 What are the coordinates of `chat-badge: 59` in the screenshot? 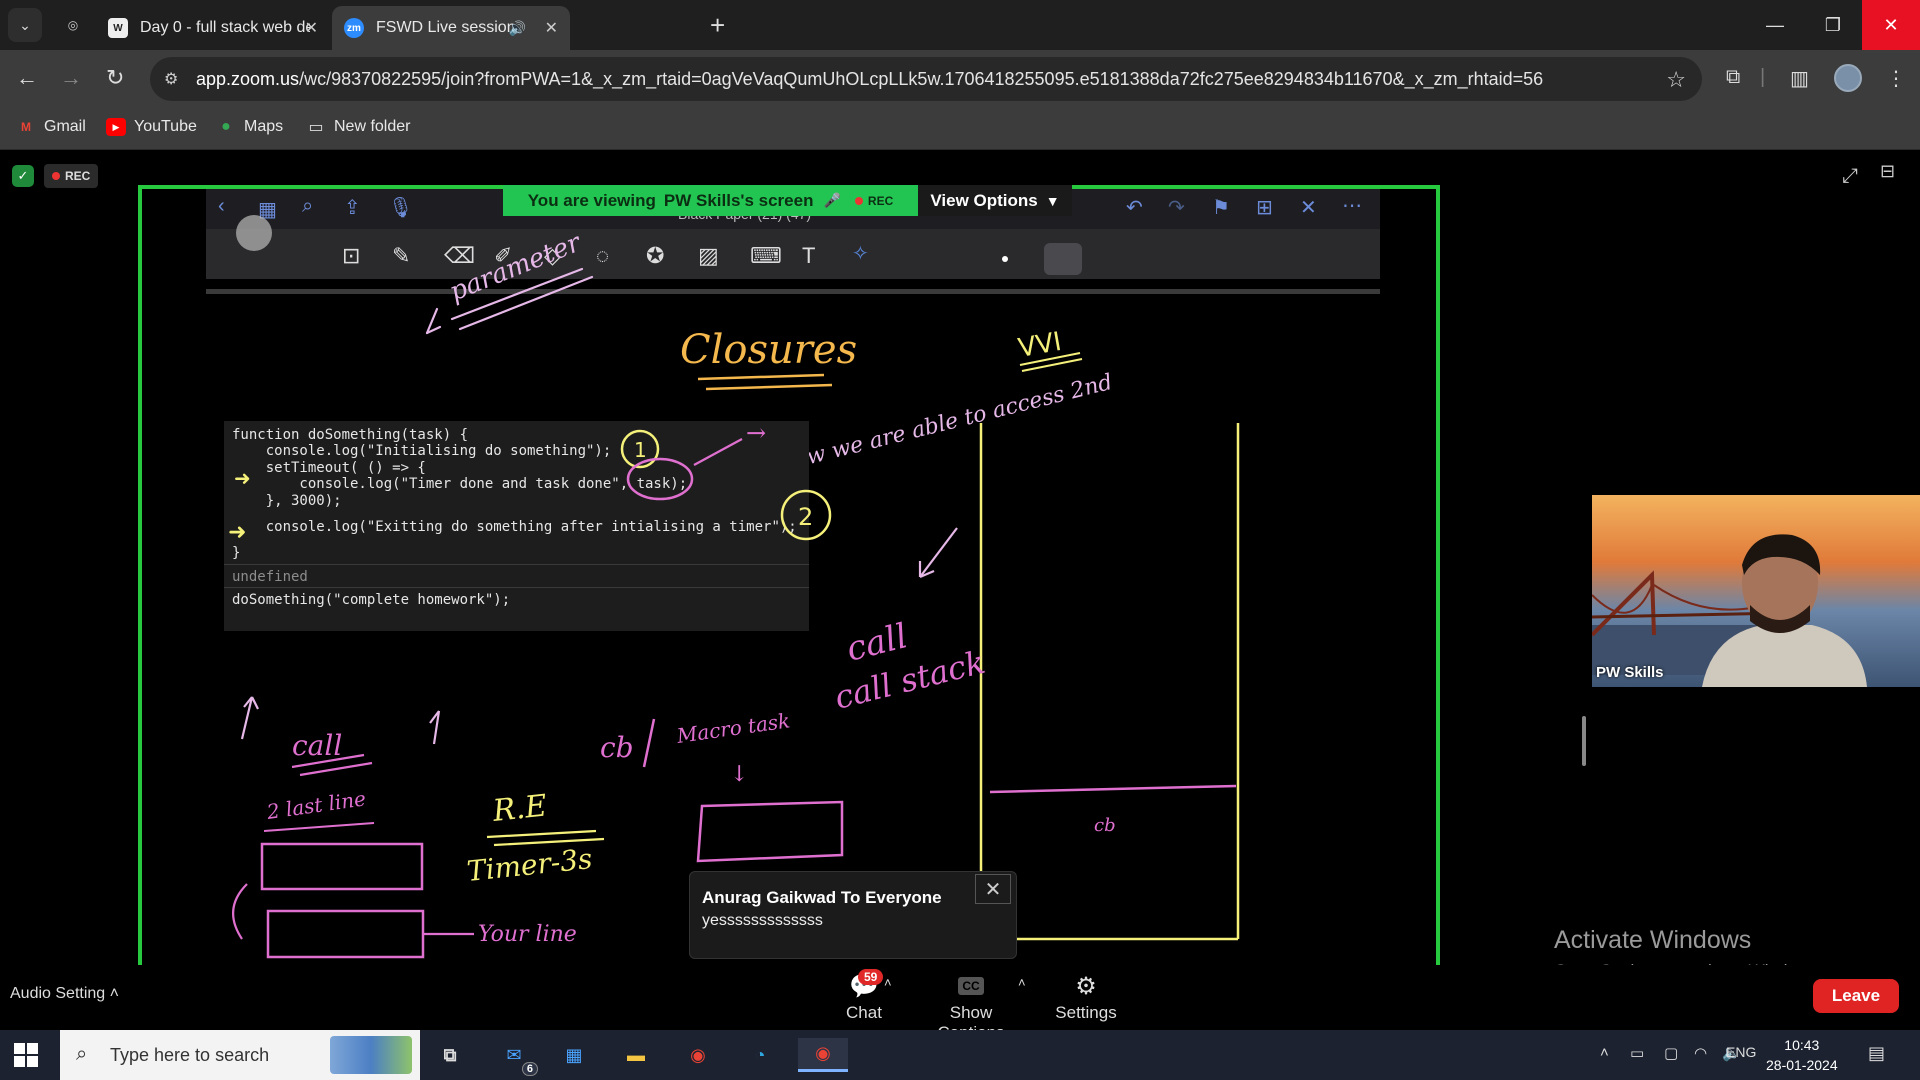 It's located at (871, 977).